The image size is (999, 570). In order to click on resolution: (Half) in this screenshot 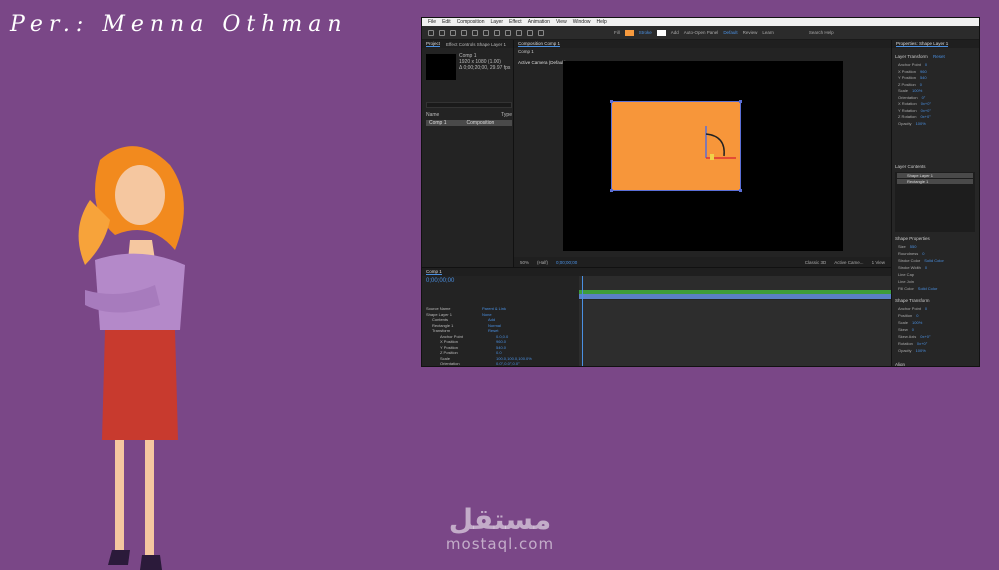, I will do `click(542, 262)`.